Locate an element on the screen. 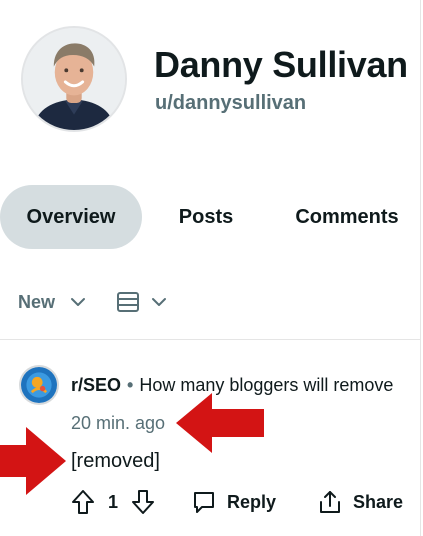  view-toggle-button is located at coordinates (142, 302).